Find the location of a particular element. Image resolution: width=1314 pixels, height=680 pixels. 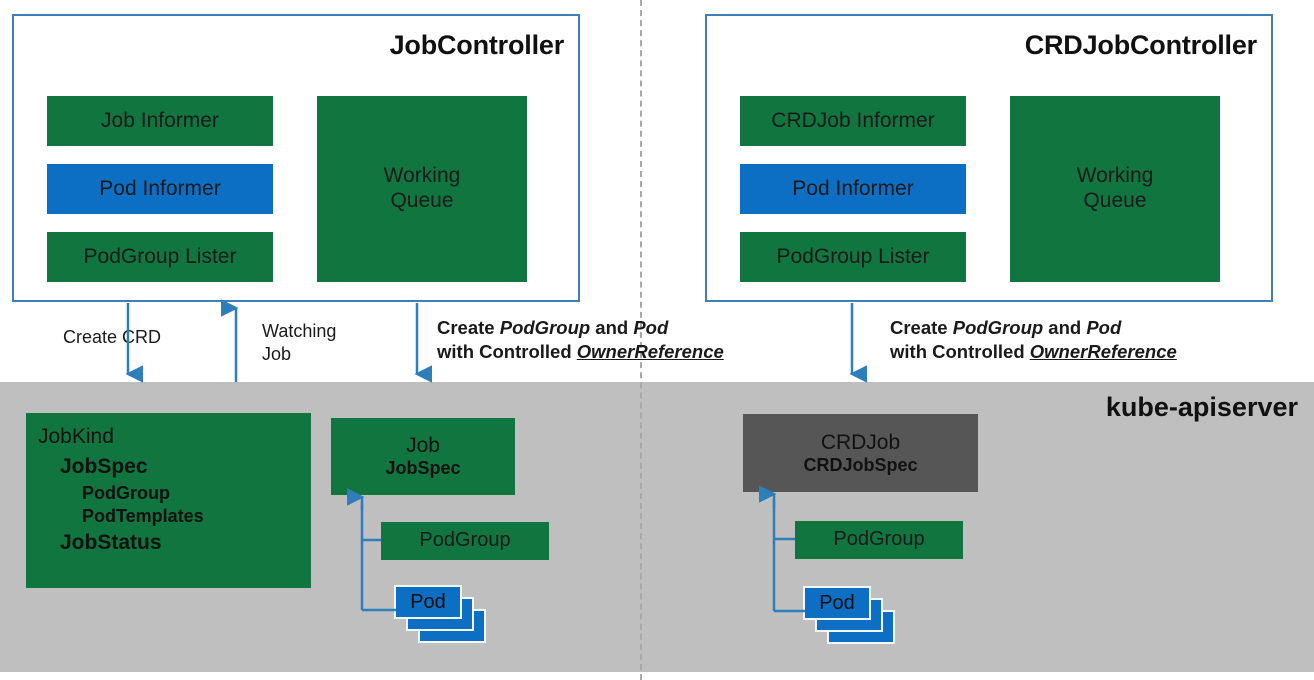

block-working-queue-right: Working Queue is located at coordinates (1115, 189).